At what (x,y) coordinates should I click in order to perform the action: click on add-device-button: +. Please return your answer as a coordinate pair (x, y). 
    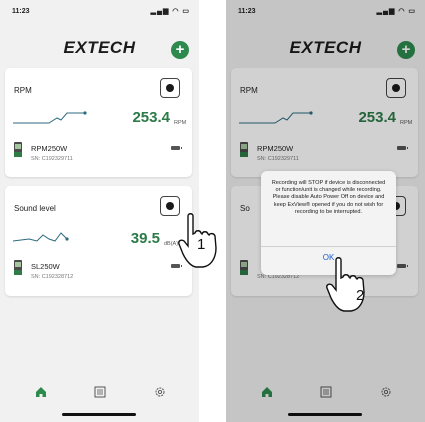
    Looking at the image, I should click on (180, 50).